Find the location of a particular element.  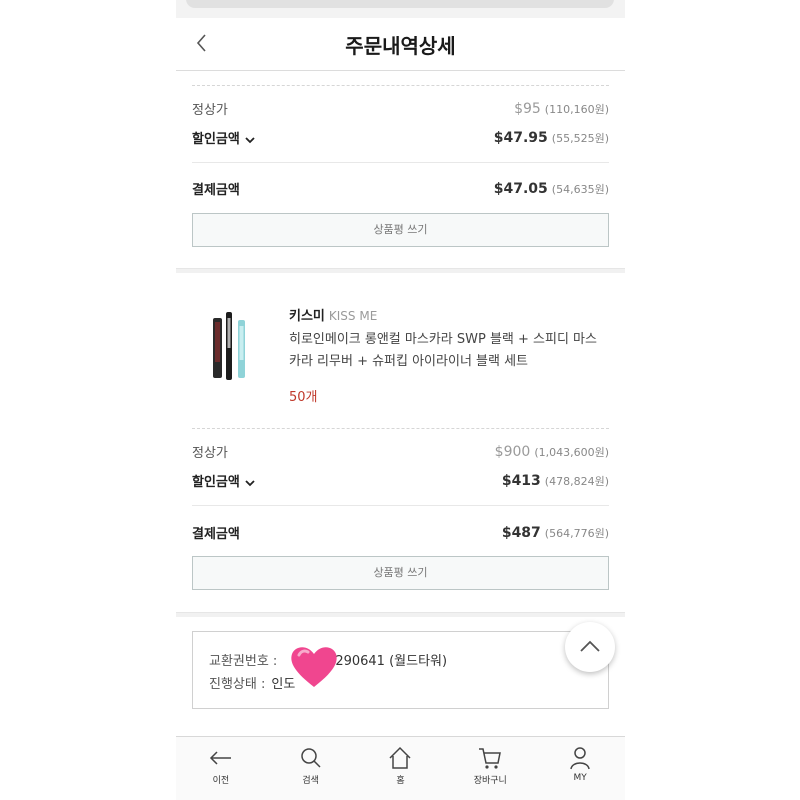

brand: 키스미 KISS ME is located at coordinates (333, 314).